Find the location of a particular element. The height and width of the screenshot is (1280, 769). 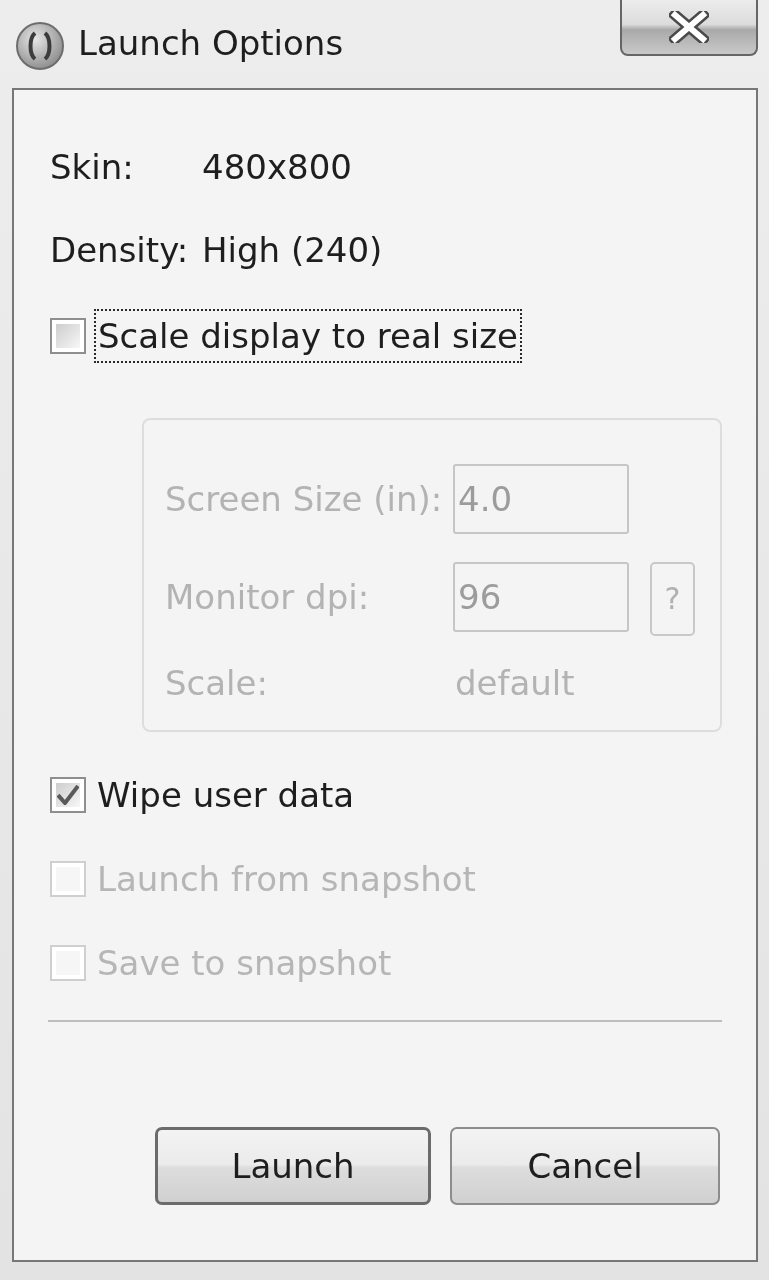

close-icon is located at coordinates (689, 27).